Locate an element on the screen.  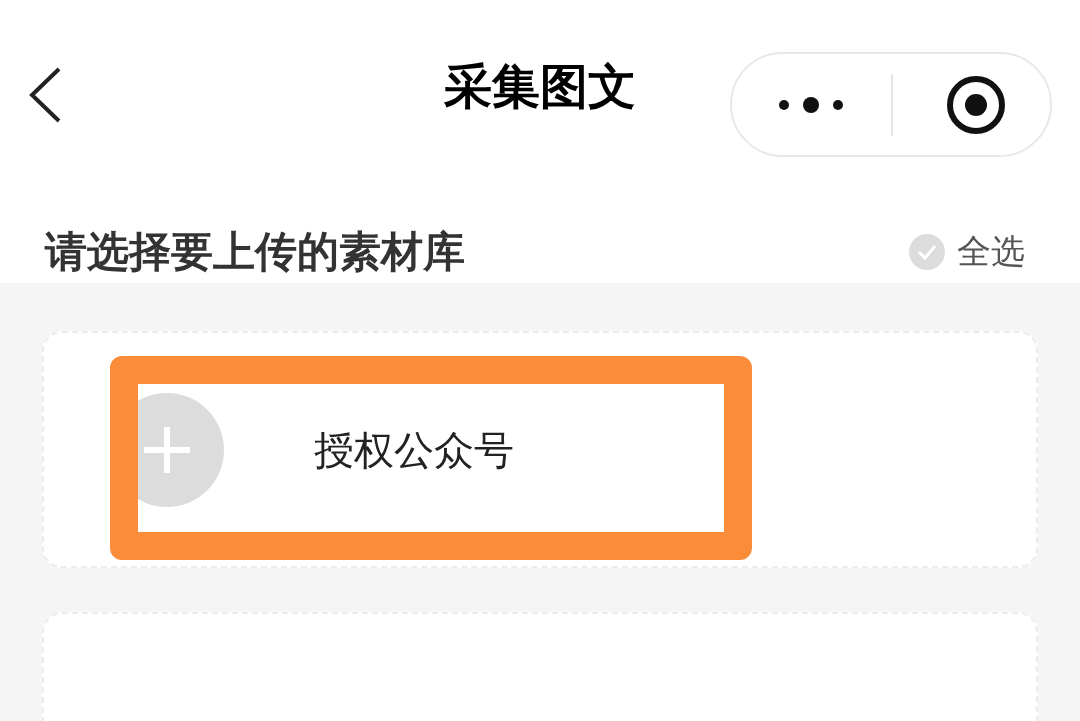
close-icon is located at coordinates (976, 104).